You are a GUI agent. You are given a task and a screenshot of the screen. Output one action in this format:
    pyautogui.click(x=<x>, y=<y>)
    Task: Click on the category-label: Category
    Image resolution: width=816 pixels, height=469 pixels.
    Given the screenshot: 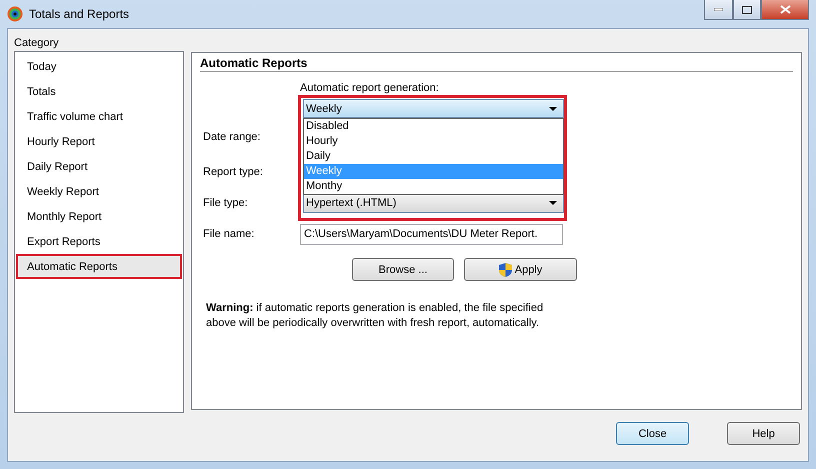 What is the action you would take?
    pyautogui.click(x=37, y=43)
    